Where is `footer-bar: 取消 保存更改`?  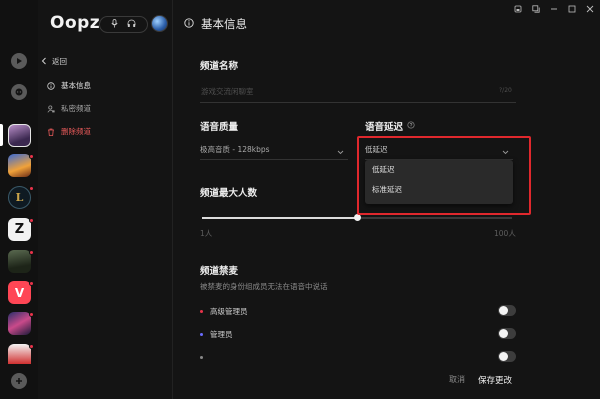
footer-bar: 取消 保存更改 is located at coordinates (387, 381).